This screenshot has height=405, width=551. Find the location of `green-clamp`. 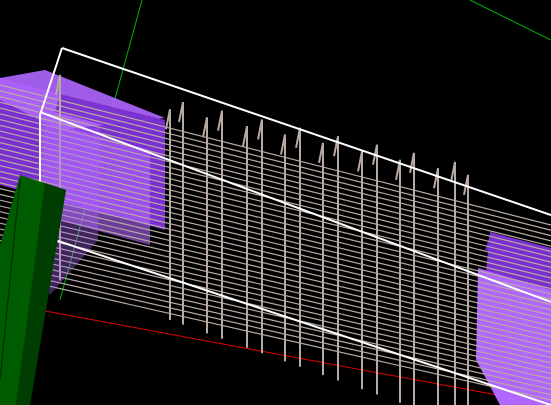

green-clamp is located at coordinates (33, 290).